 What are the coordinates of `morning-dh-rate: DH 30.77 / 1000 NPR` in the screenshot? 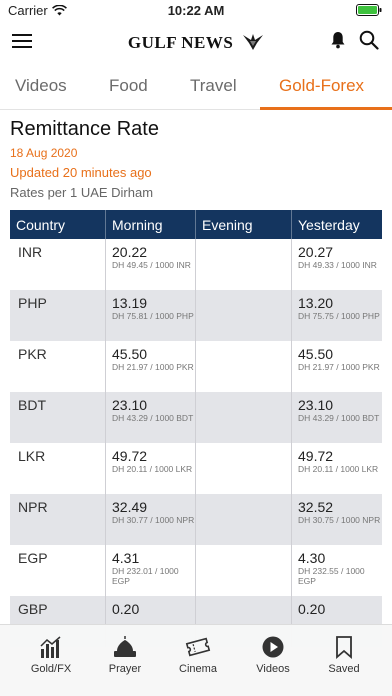 It's located at (153, 520).